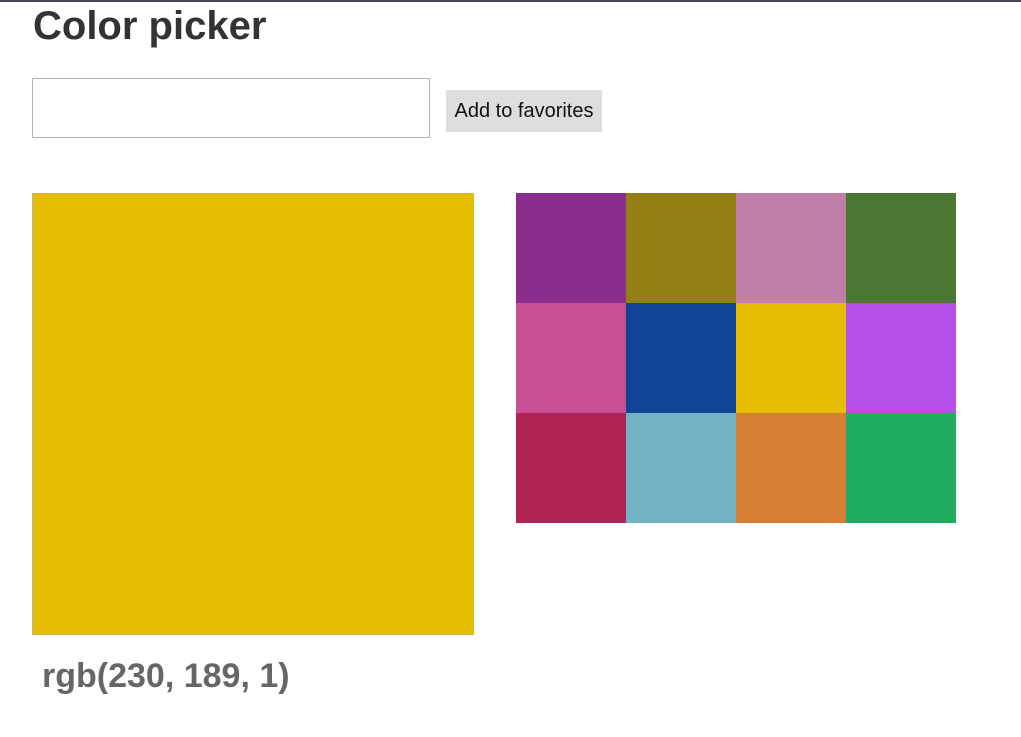 This screenshot has height=737, width=1021. What do you see at coordinates (524, 111) in the screenshot?
I see `add-to-favorites-button: Add to favorites` at bounding box center [524, 111].